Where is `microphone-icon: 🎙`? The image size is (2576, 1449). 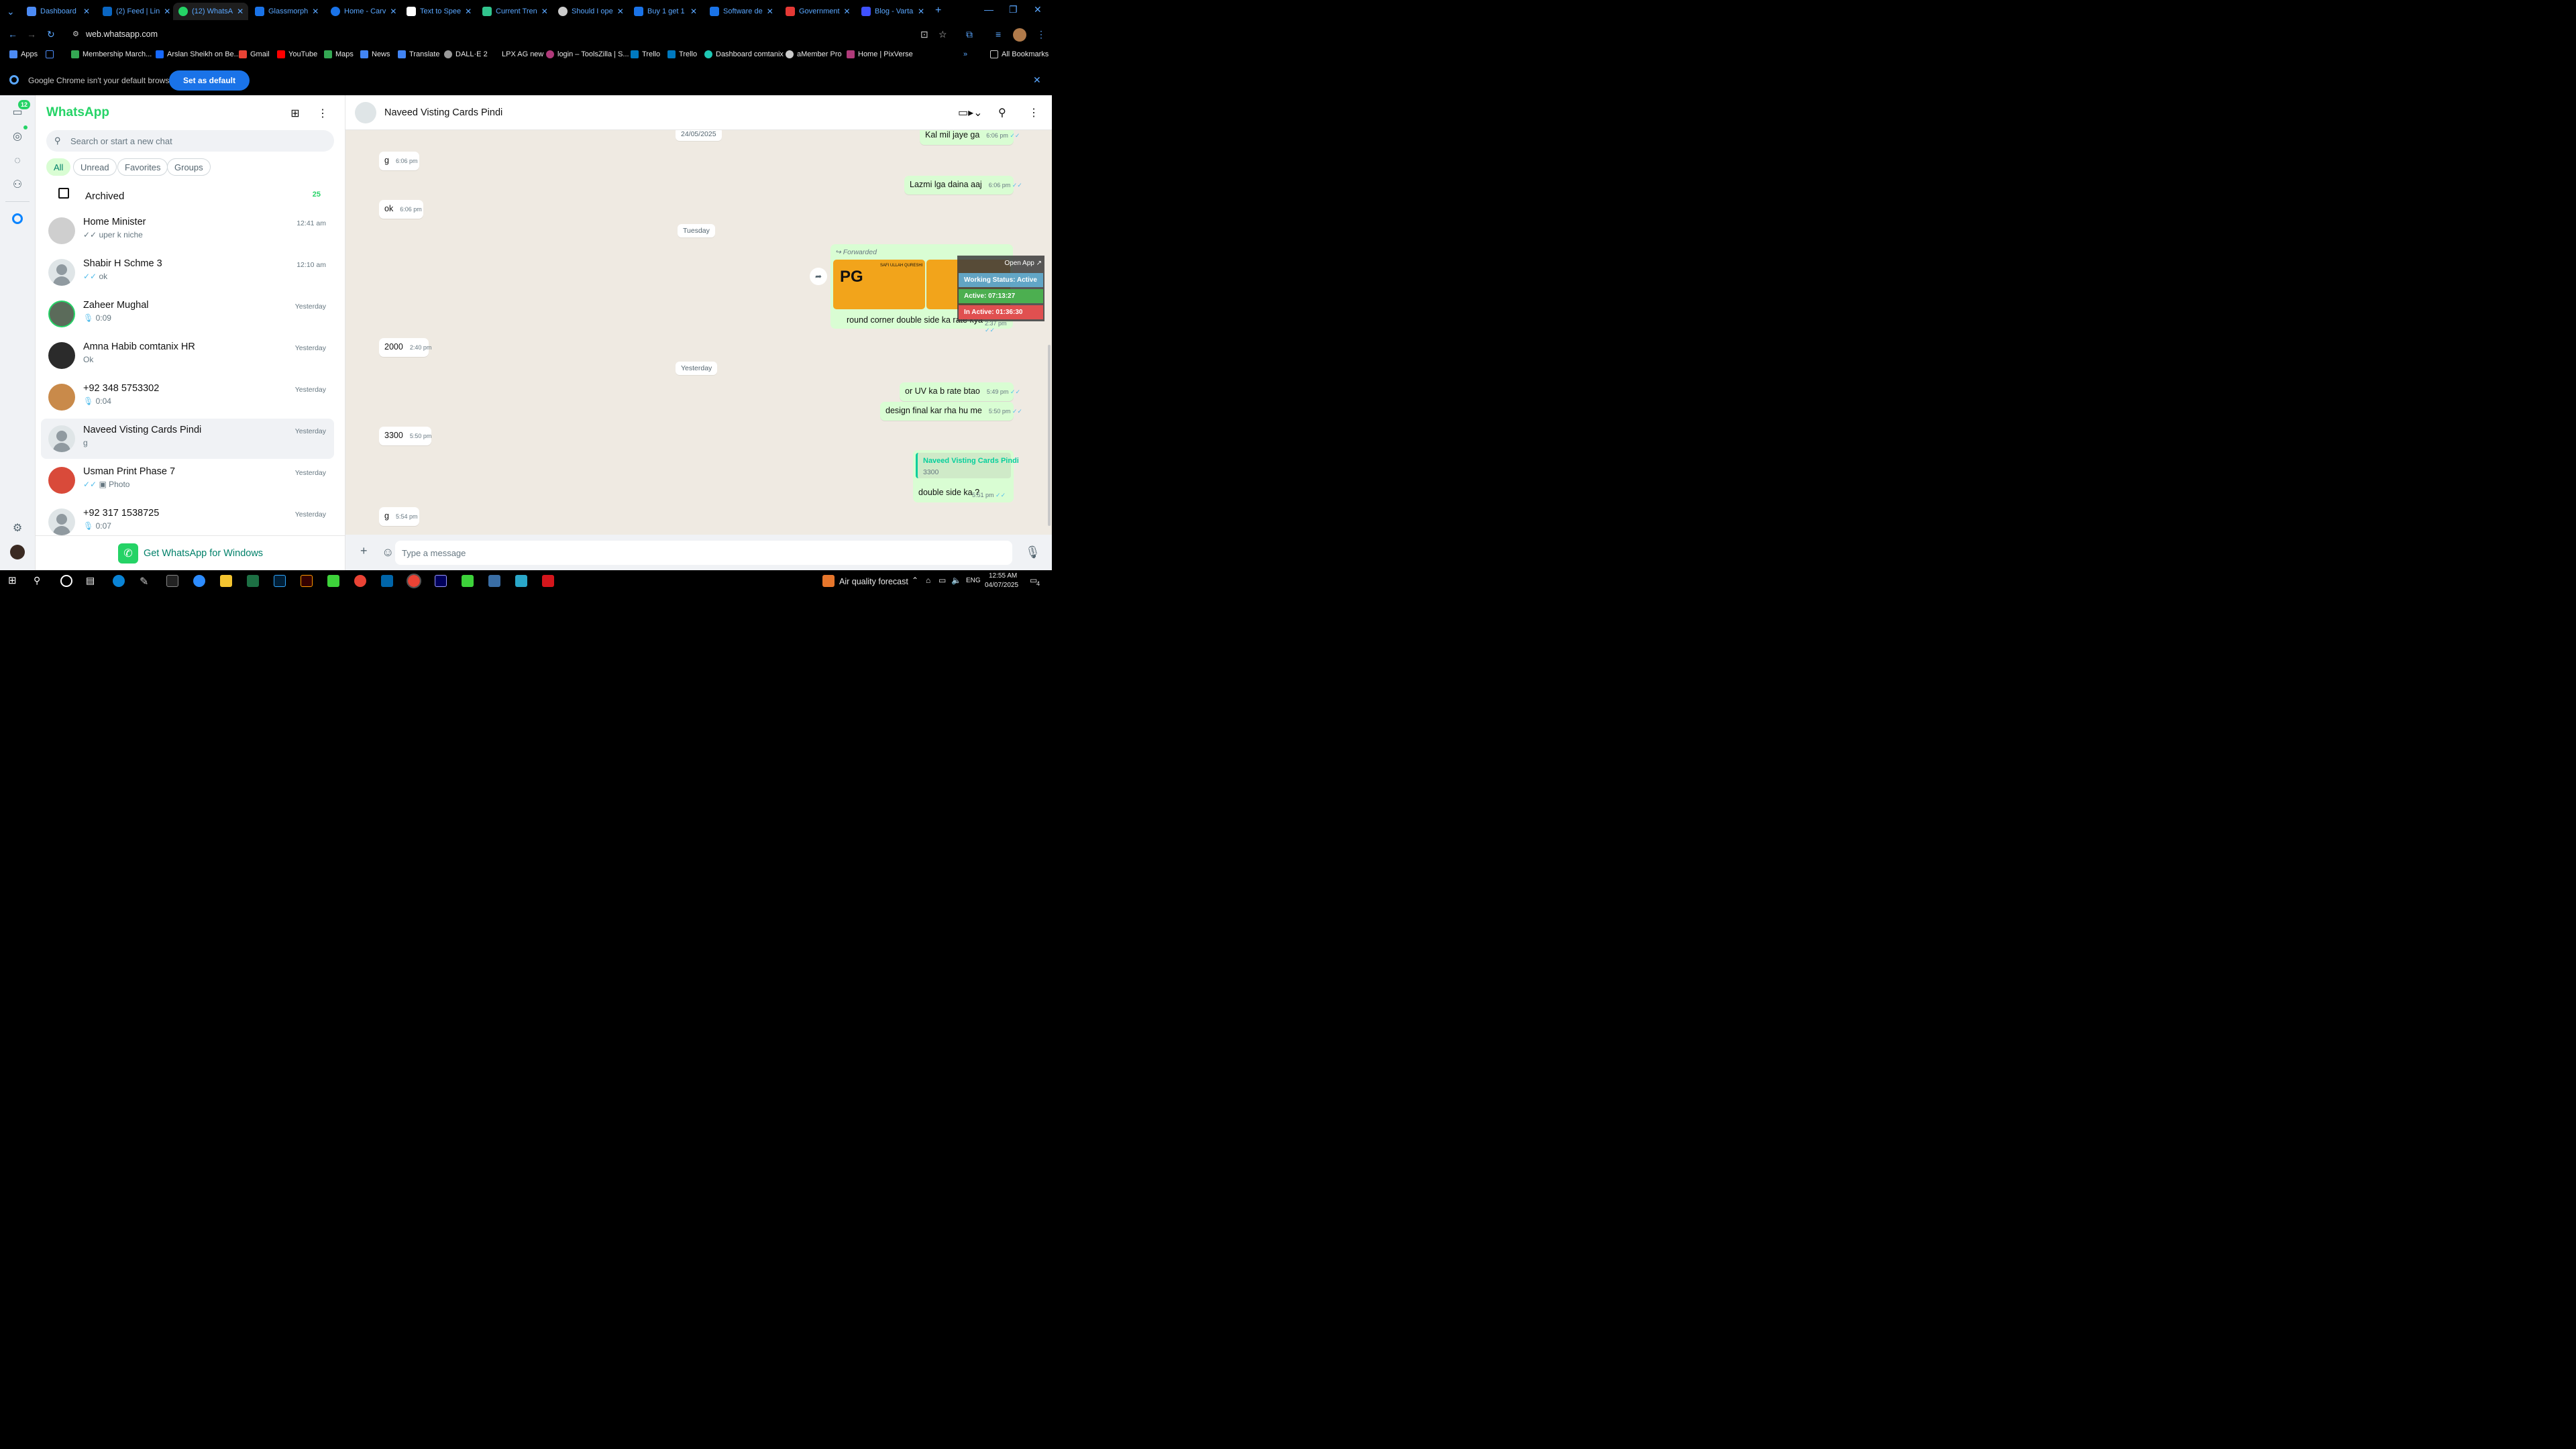 microphone-icon: 🎙 is located at coordinates (1032, 552).